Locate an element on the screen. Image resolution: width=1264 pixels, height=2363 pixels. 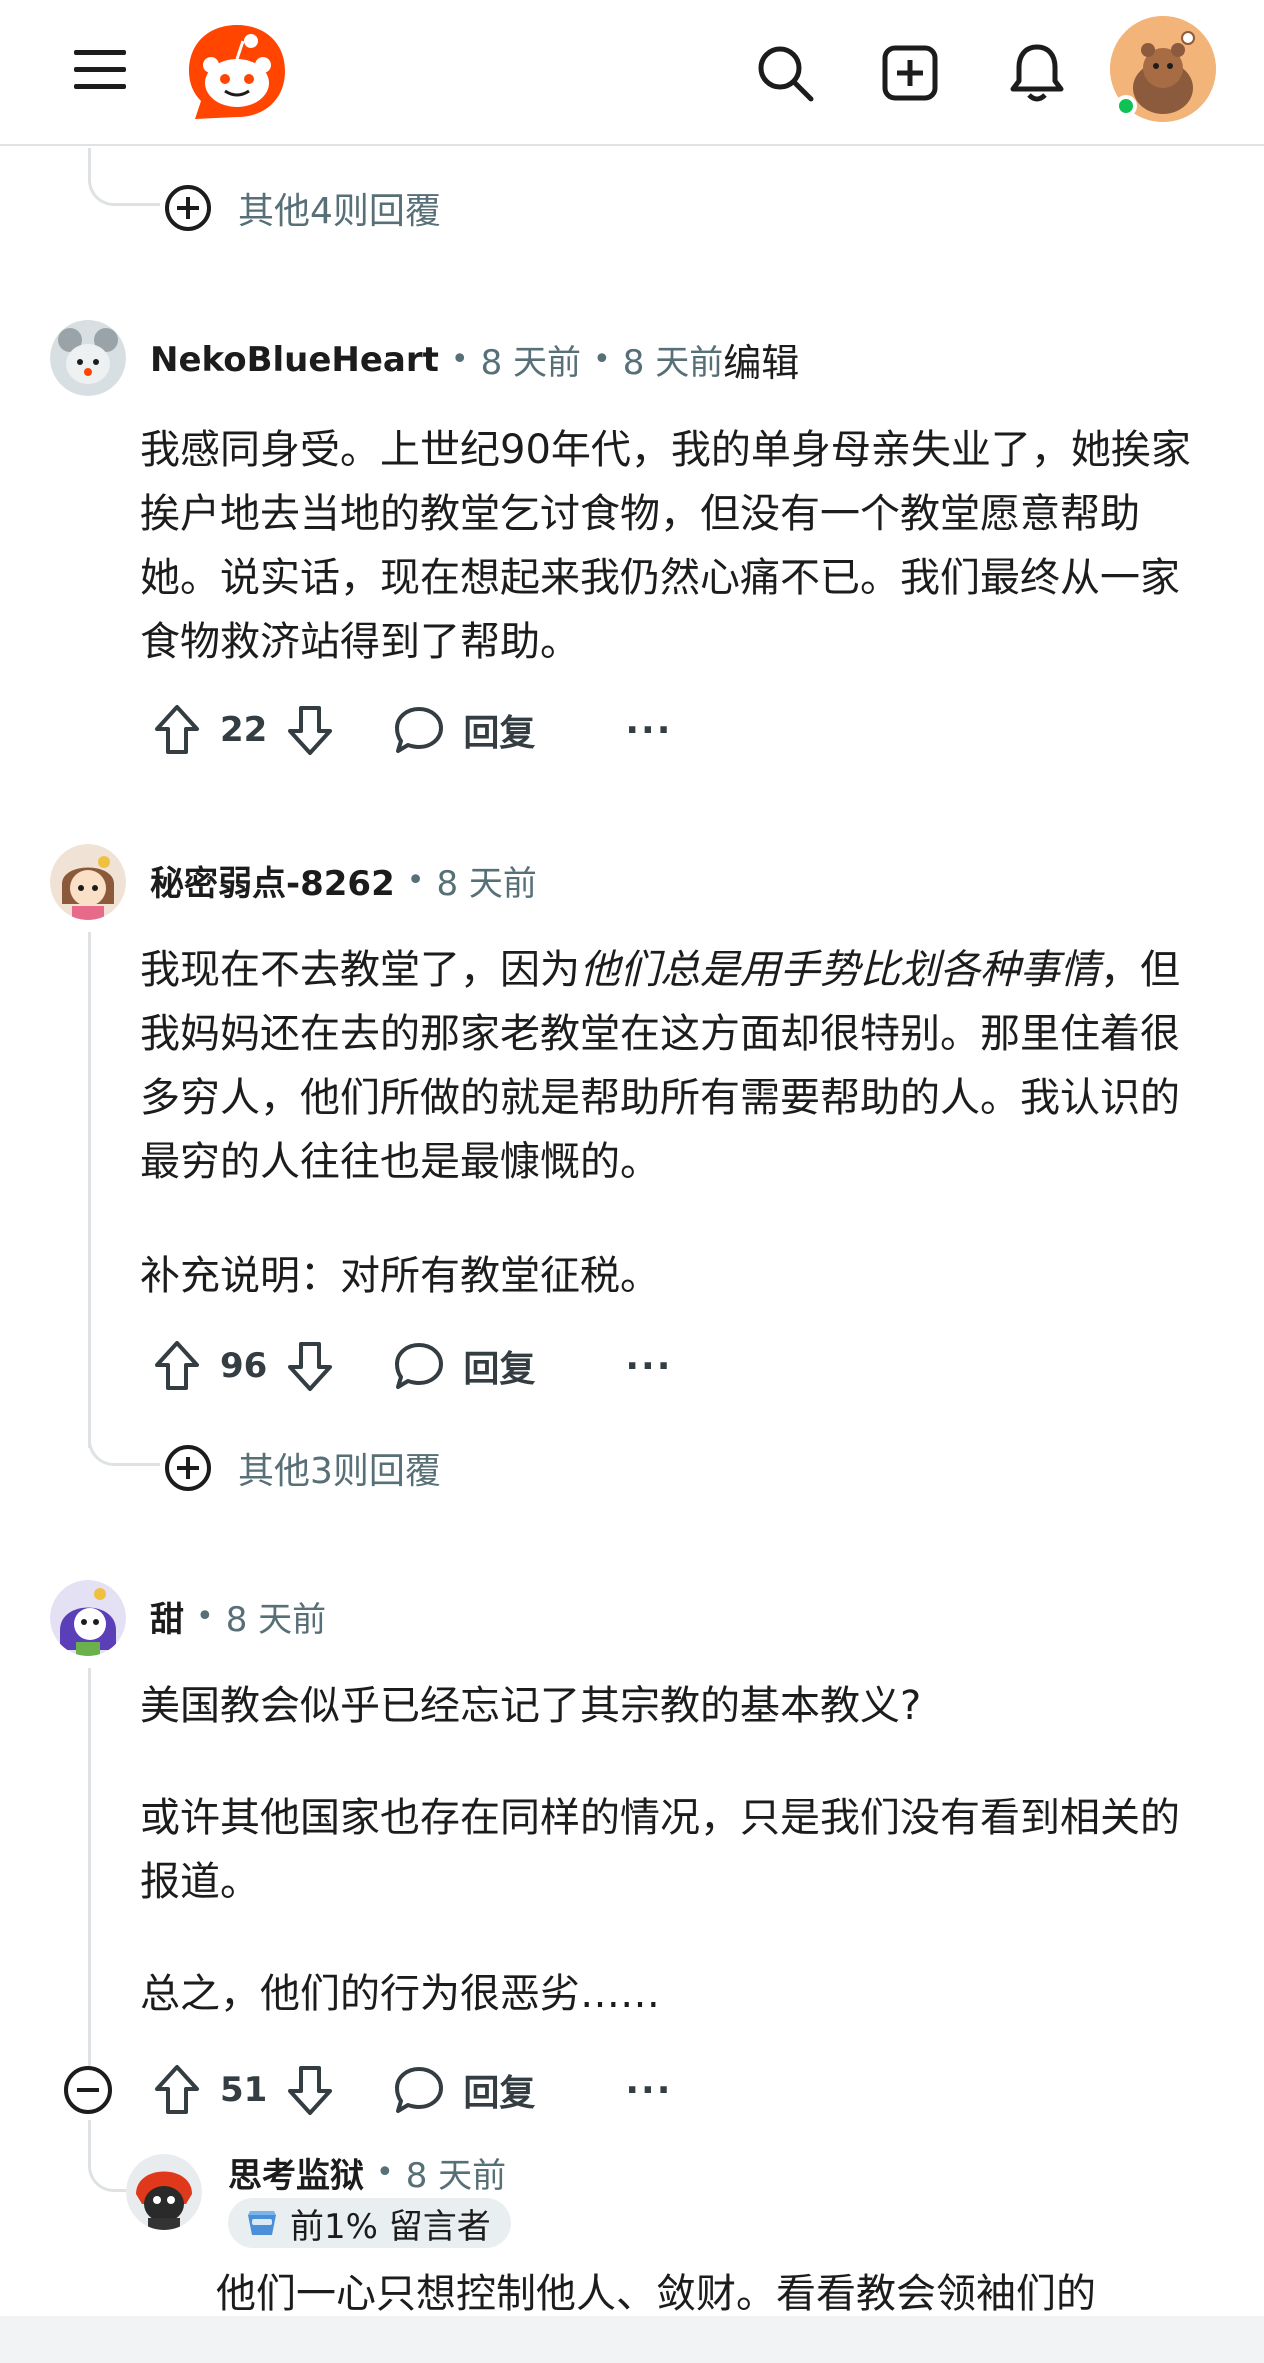
more-replies-button: 其他3则回覆 is located at coordinates (302, 1468).